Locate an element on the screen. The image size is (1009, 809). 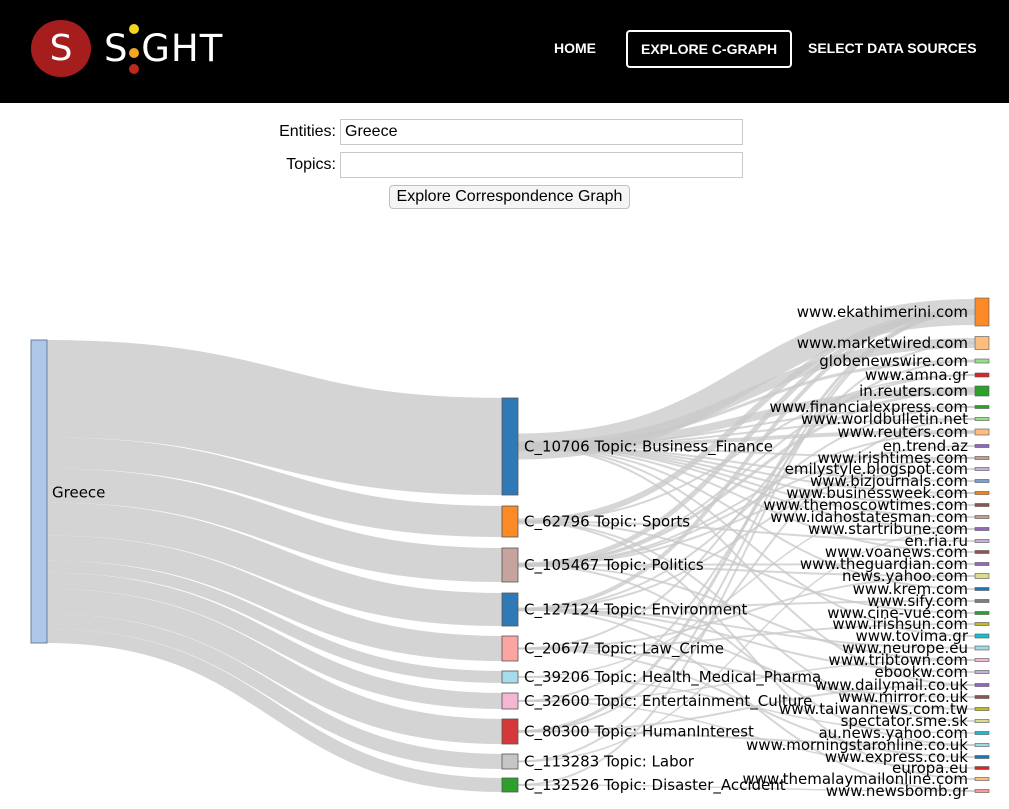
nav-select-data-sources-link: SELECT DATA SOURCES is located at coordinates (892, 48).